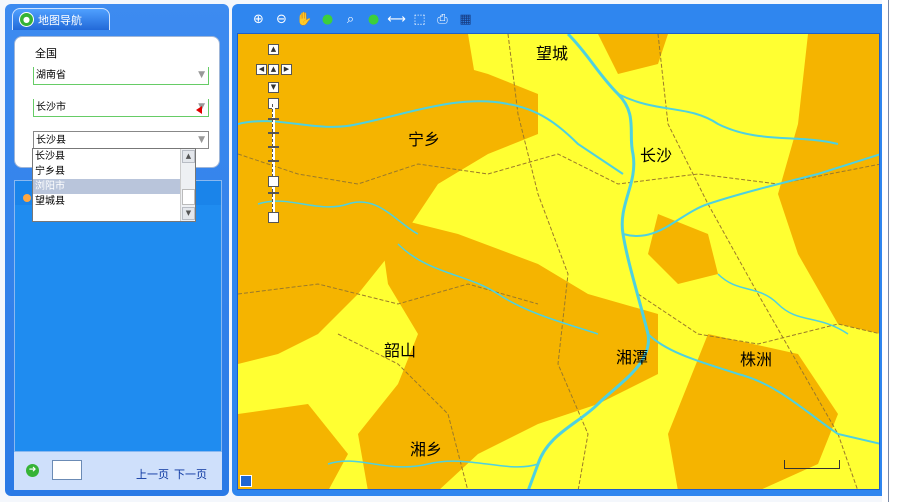  What do you see at coordinates (273, 69) in the screenshot?
I see `pan-center-icon: ▲` at bounding box center [273, 69].